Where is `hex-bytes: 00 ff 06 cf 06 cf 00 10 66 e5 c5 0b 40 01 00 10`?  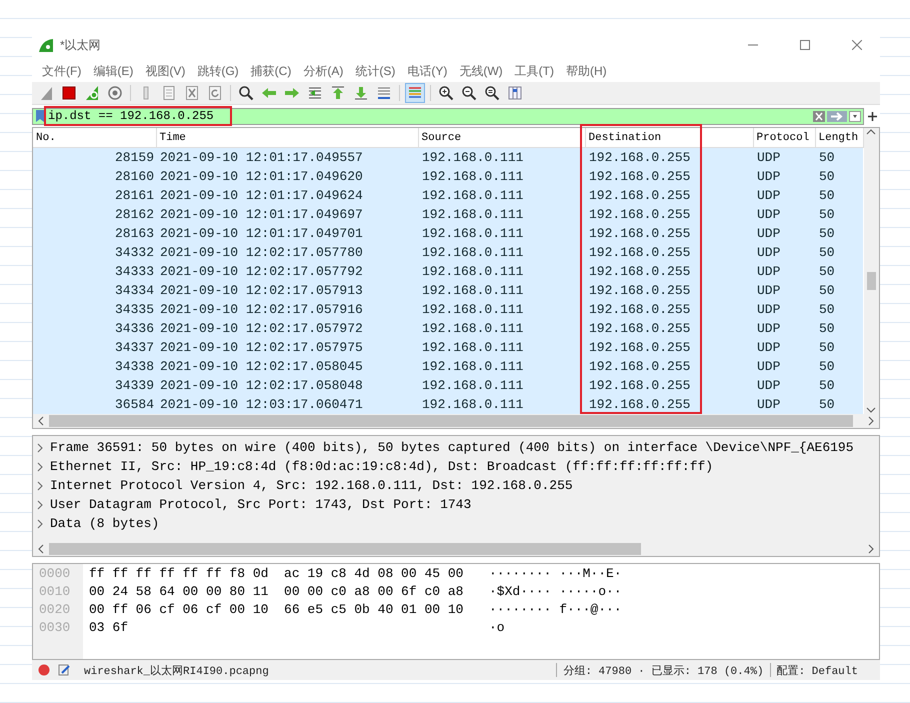
hex-bytes: 00 ff 06 cf 06 cf 00 10 66 e5 c5 0b 40 01 00 10 is located at coordinates (276, 610).